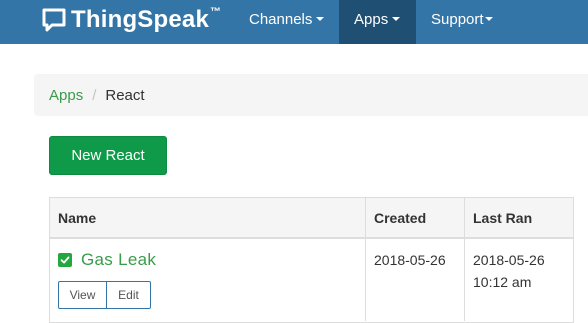 The height and width of the screenshot is (323, 588). I want to click on column-header-created: Created, so click(415, 218).